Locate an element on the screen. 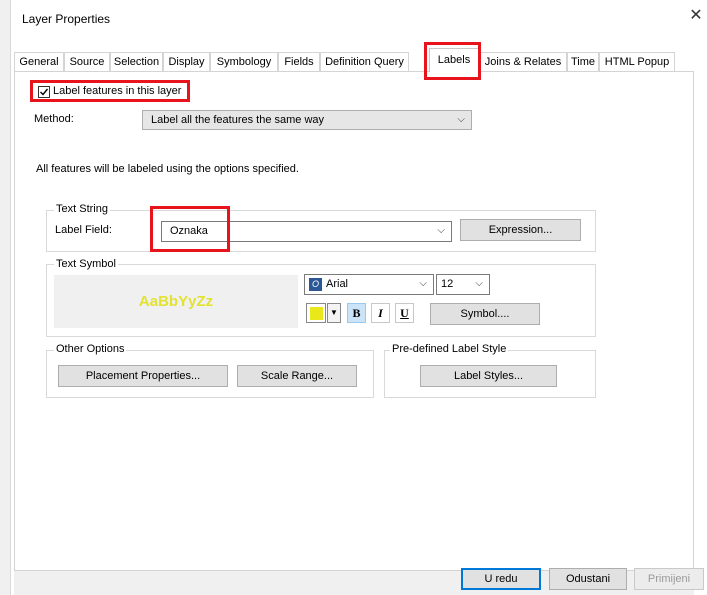 The image size is (707, 595). label-field-value: Oznaka is located at coordinates (189, 231).